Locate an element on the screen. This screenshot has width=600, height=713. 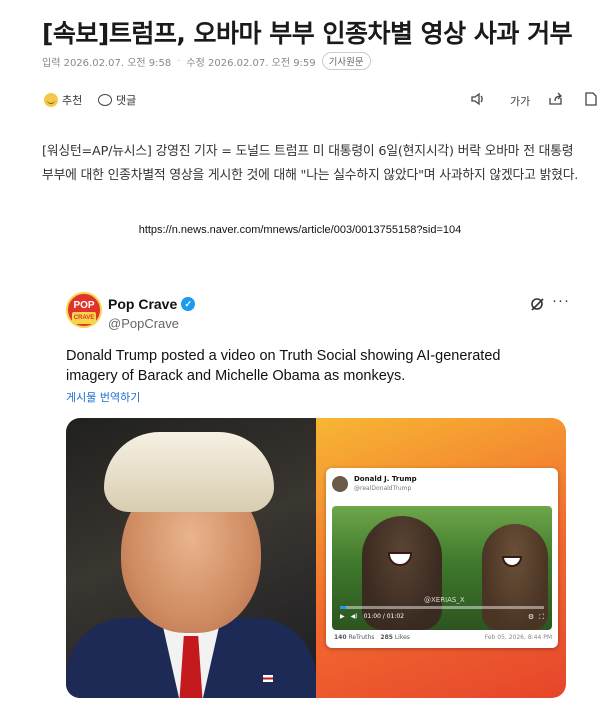
smile-icon is located at coordinates (51, 100).